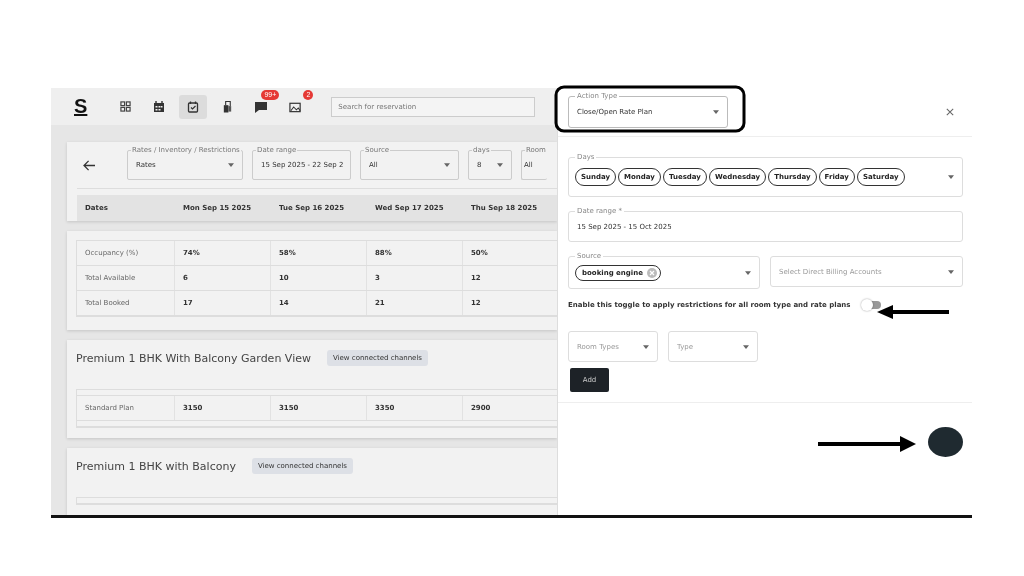  Describe the element at coordinates (89, 165) in the screenshot. I see `back-arrow-icon` at that location.